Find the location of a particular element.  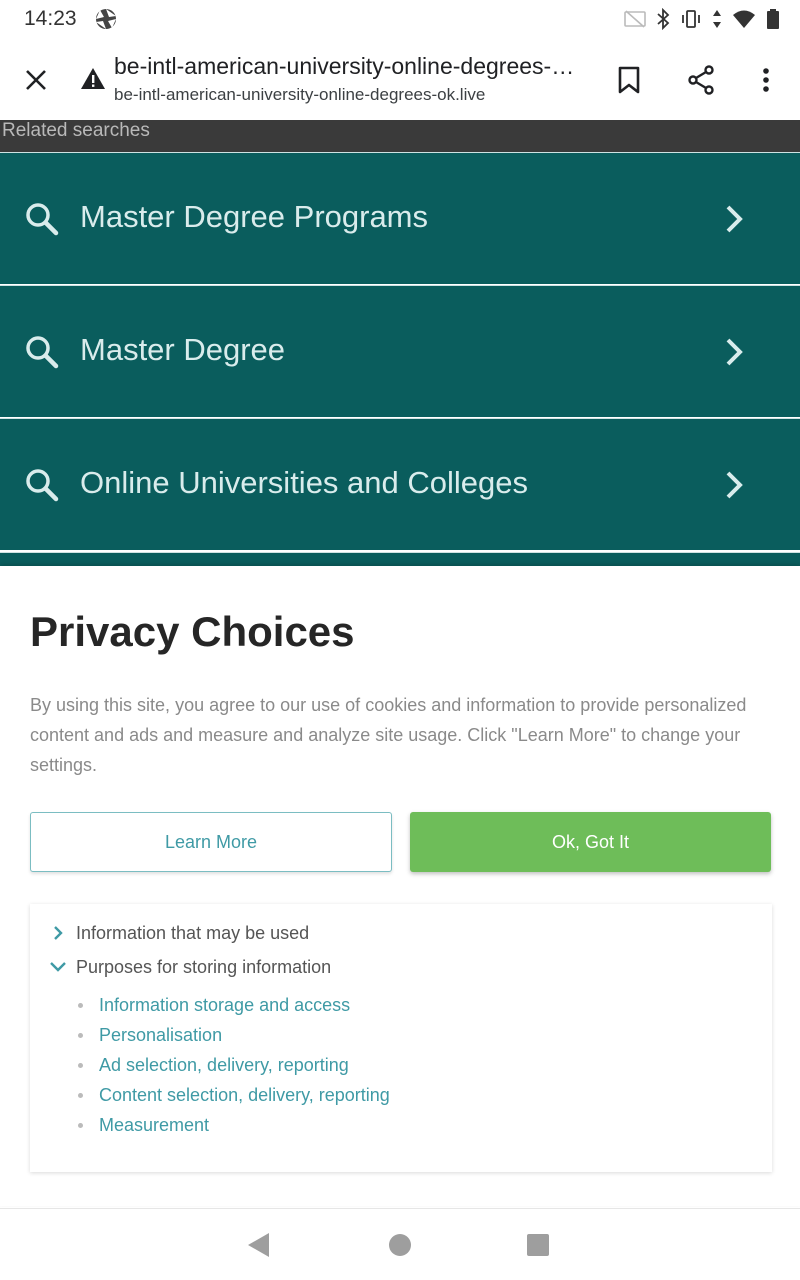

home-circle-icon is located at coordinates (400, 1245).